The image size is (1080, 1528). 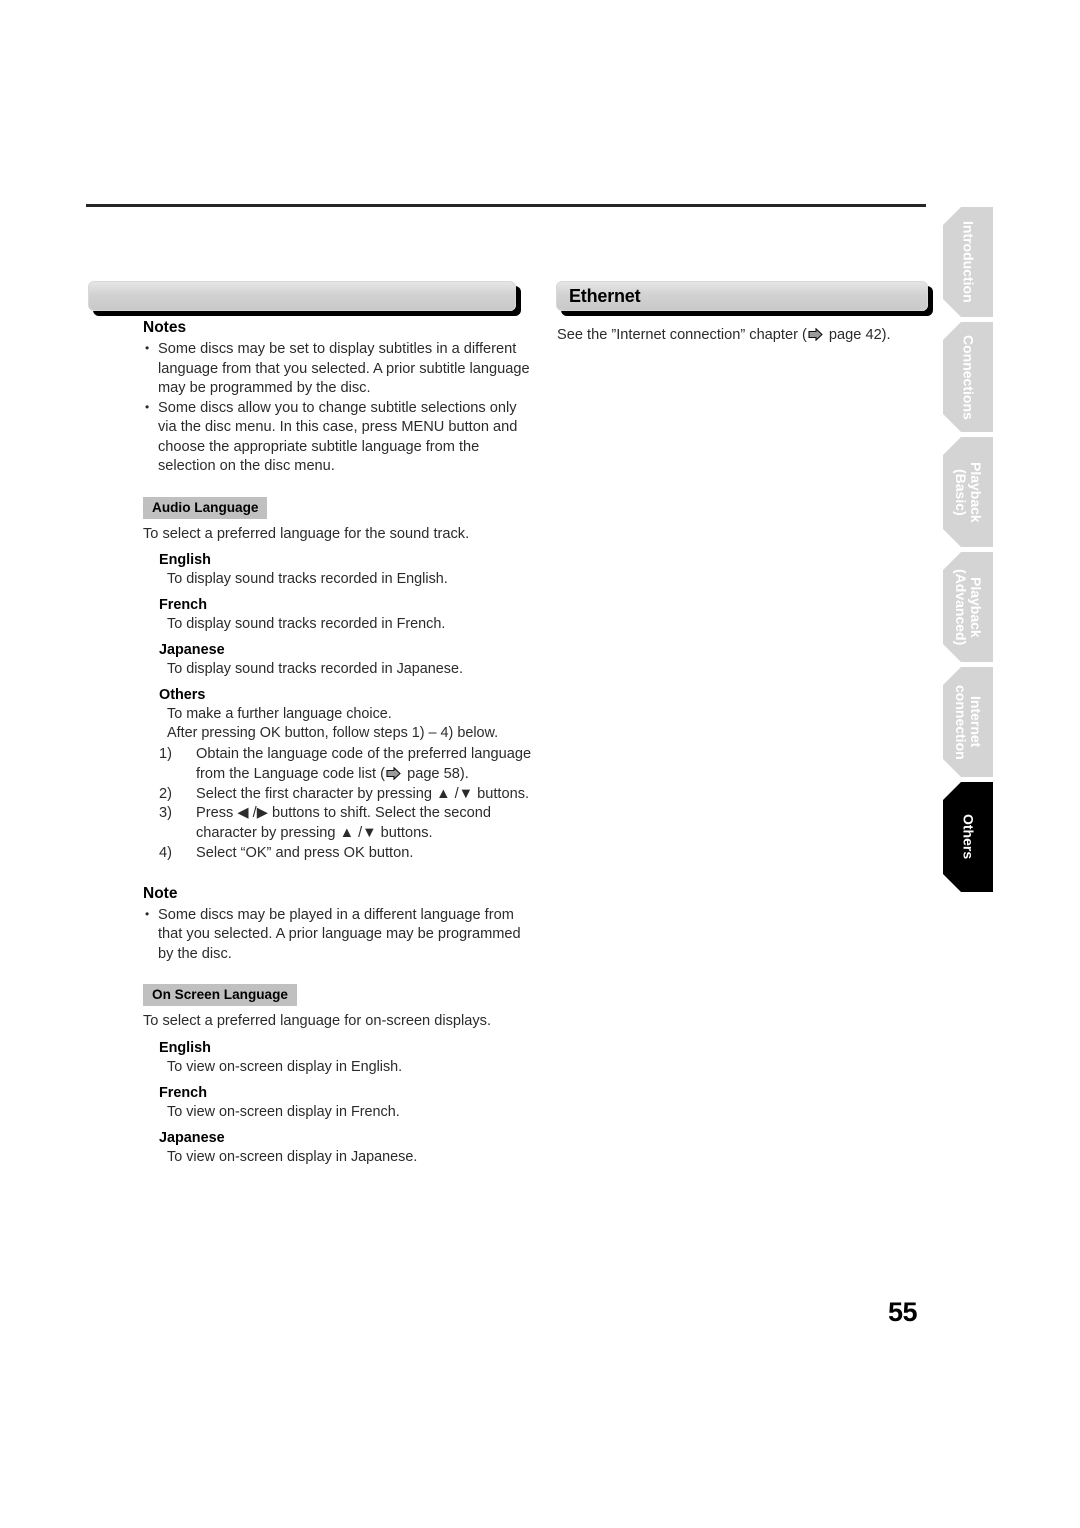 I want to click on side-tab-label: Connections, so click(x=968, y=377).